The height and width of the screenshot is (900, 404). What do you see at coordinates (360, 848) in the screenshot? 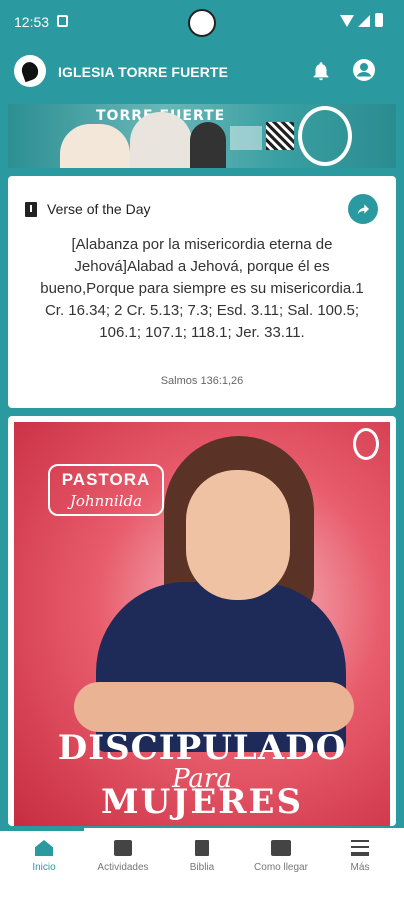
I see `menu-icon` at bounding box center [360, 848].